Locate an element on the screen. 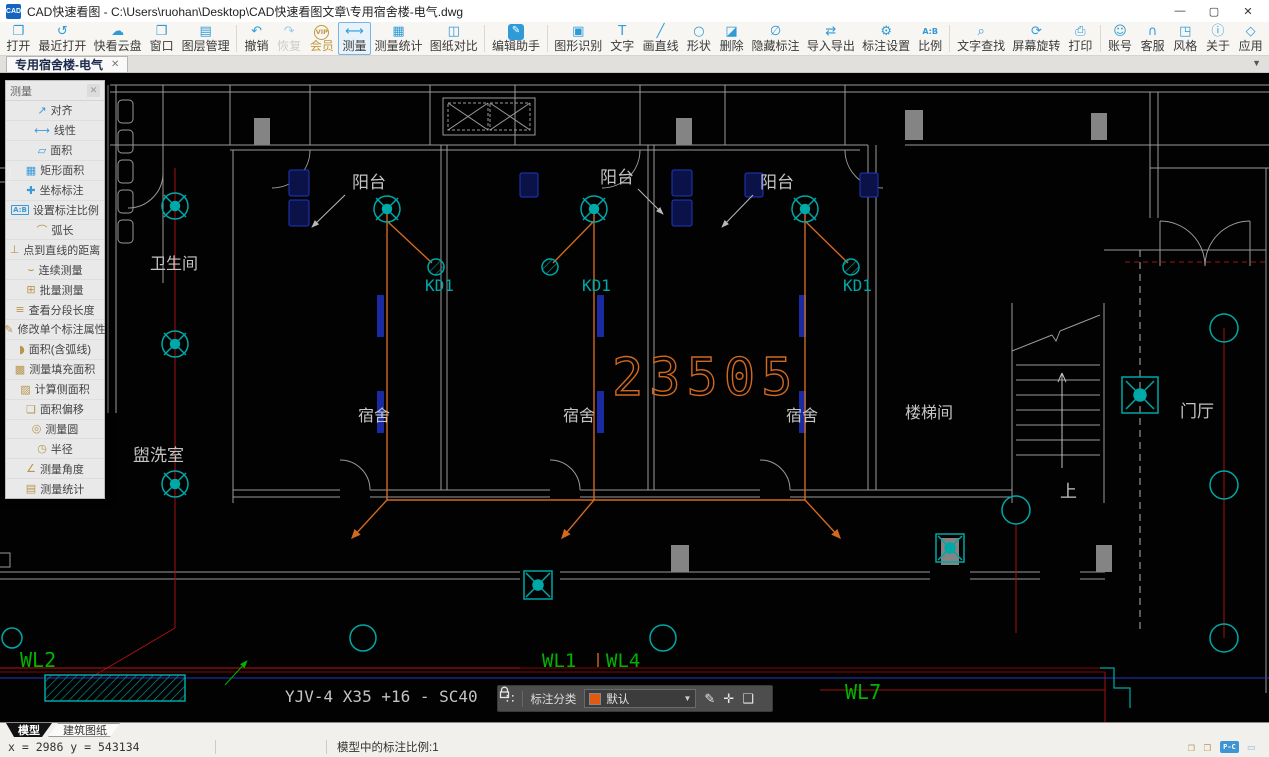  measure-item-continuous-measure: ⌣ 连续测量 is located at coordinates (55, 270).